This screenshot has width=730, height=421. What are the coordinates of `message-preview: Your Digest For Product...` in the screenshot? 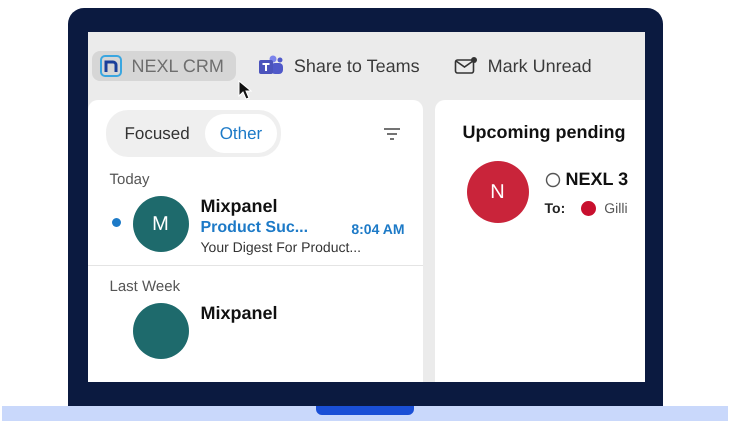 It's located at (281, 247).